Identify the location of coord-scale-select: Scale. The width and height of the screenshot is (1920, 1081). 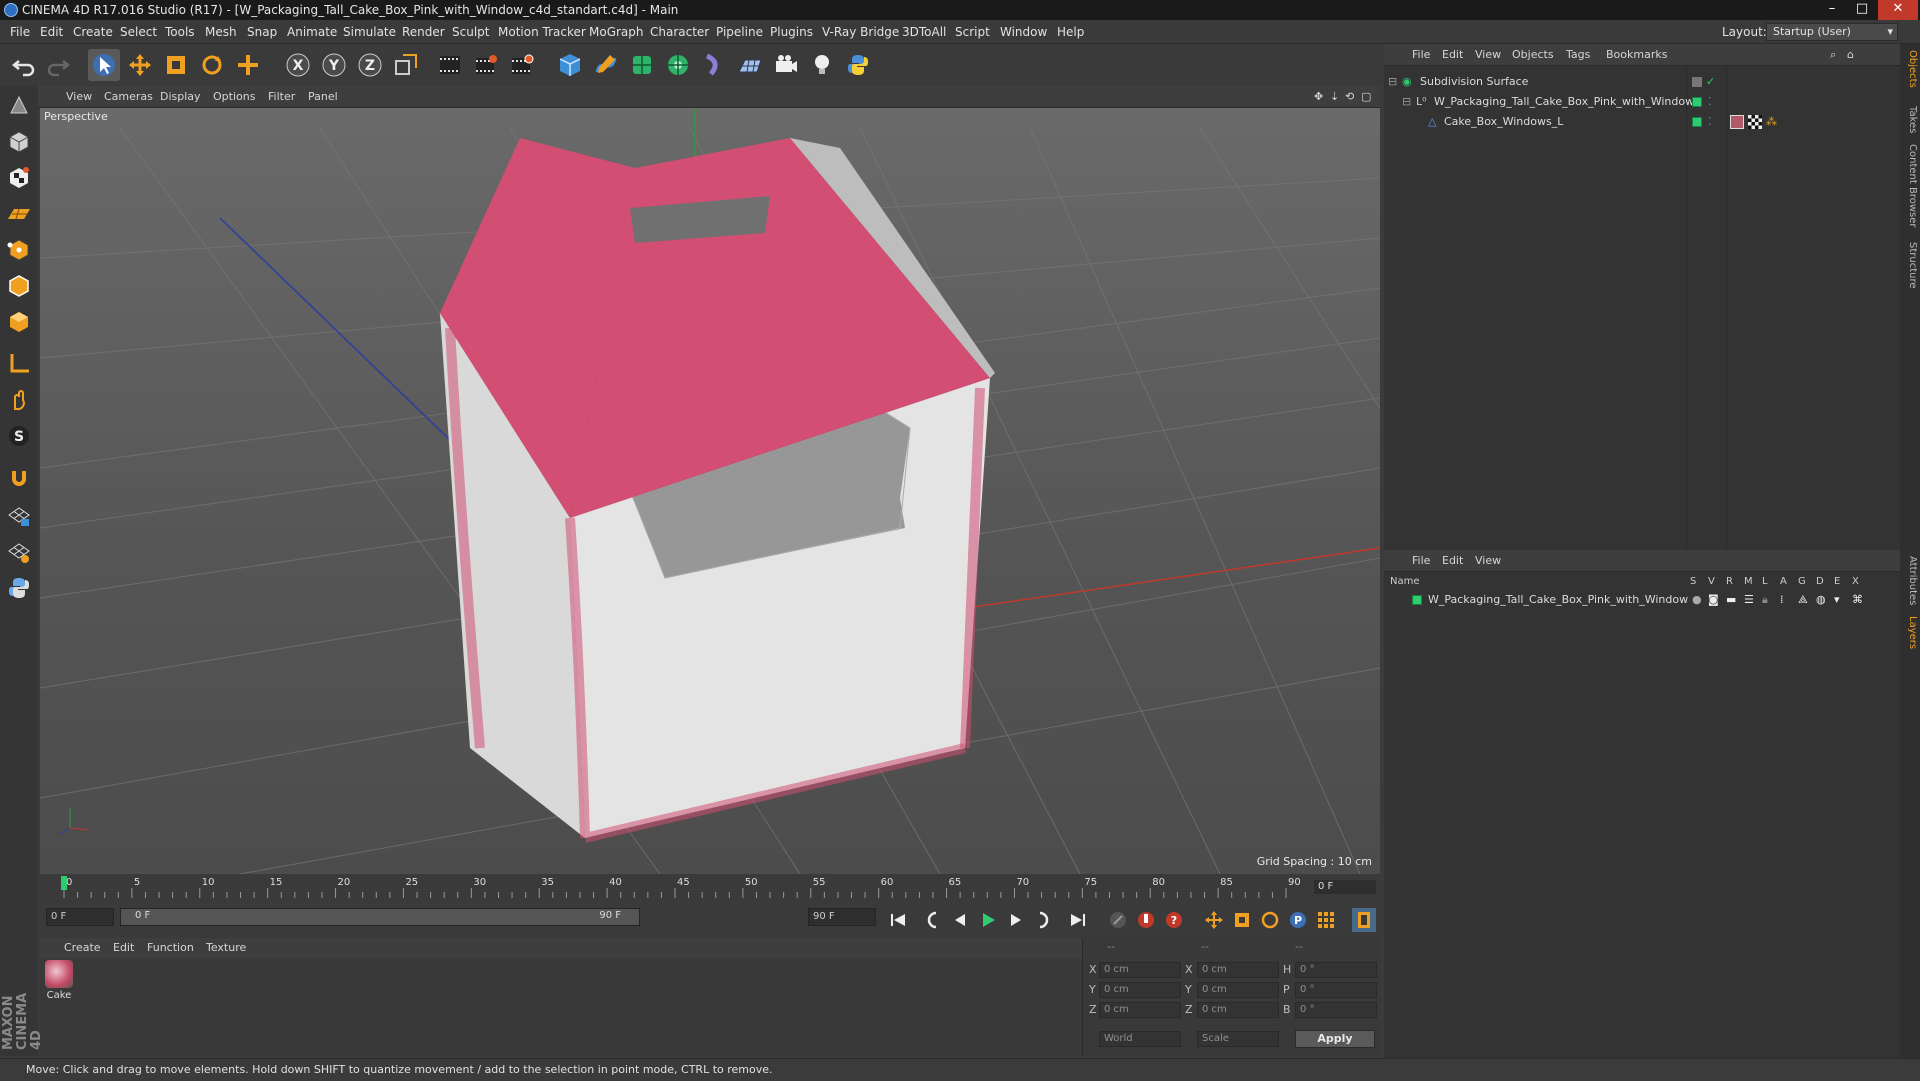
(1238, 1039).